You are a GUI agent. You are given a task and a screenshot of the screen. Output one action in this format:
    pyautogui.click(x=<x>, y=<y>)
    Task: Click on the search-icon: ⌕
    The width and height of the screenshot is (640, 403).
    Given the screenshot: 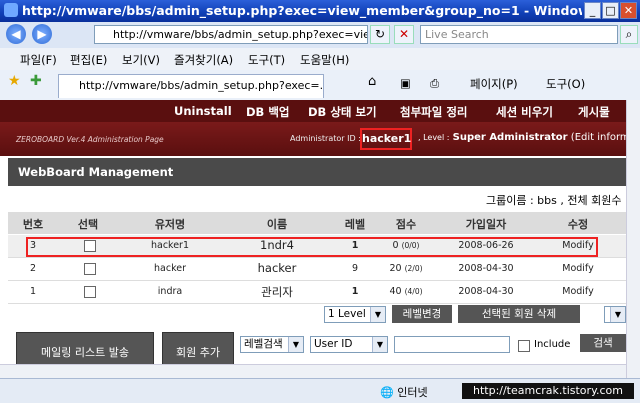 What is the action you would take?
    pyautogui.click(x=629, y=34)
    